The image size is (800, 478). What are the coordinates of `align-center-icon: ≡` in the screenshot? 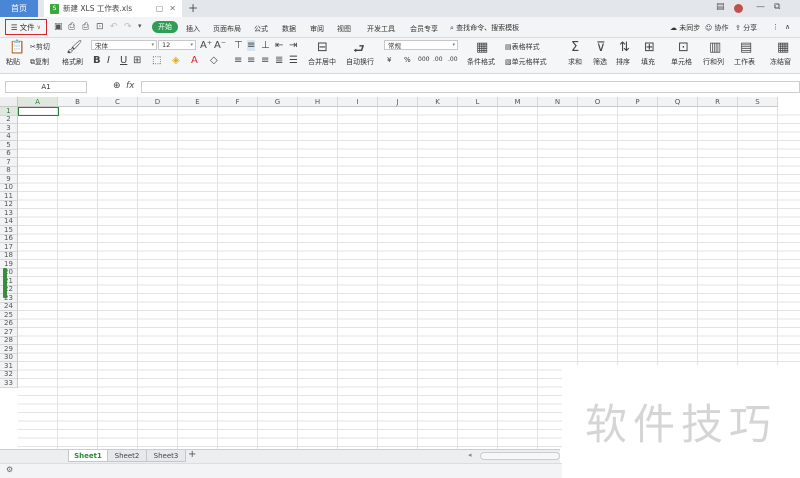 It's located at (251, 60).